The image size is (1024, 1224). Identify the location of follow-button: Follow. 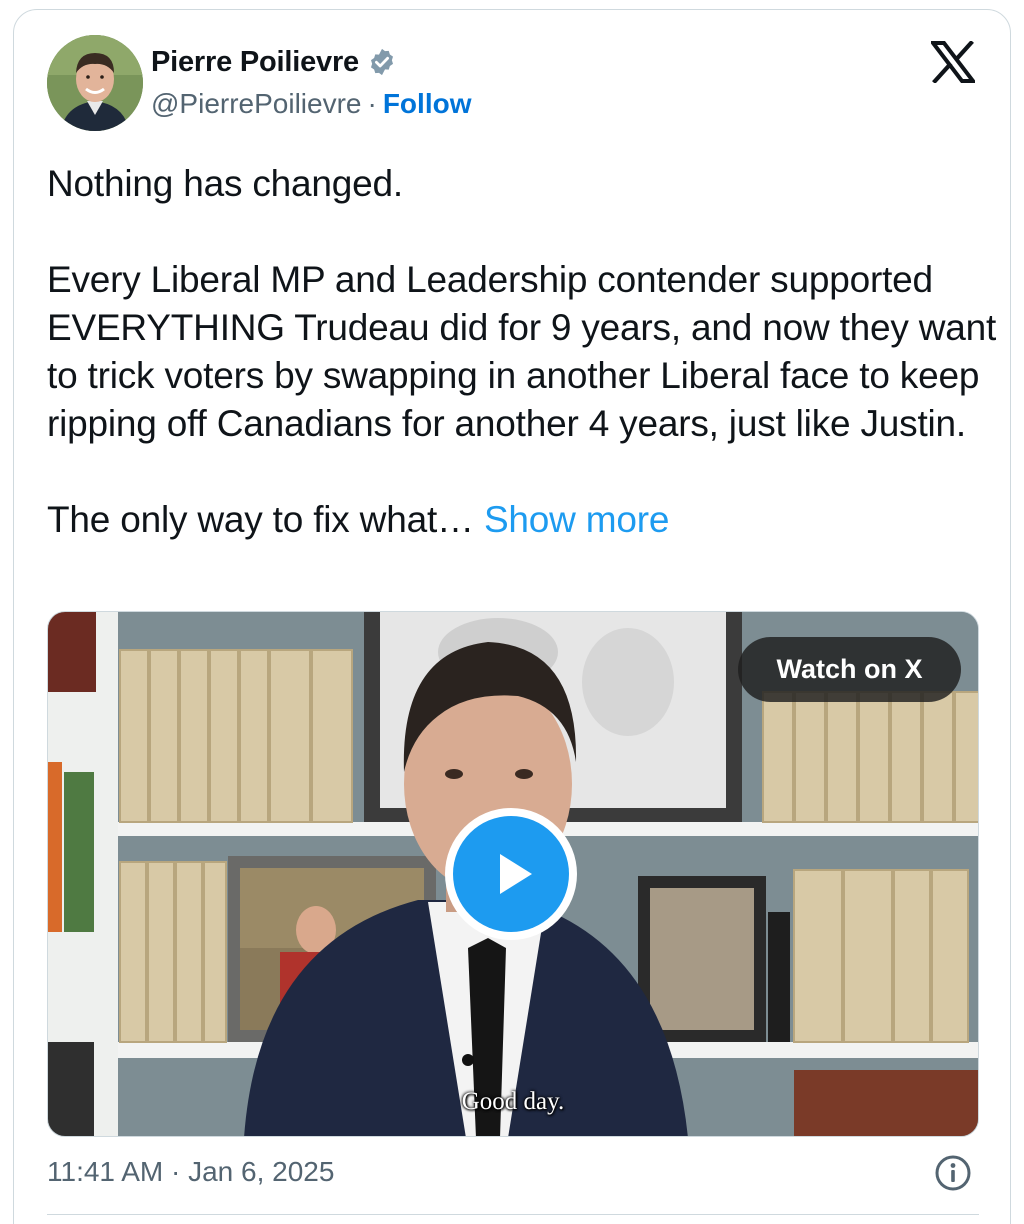
(427, 104).